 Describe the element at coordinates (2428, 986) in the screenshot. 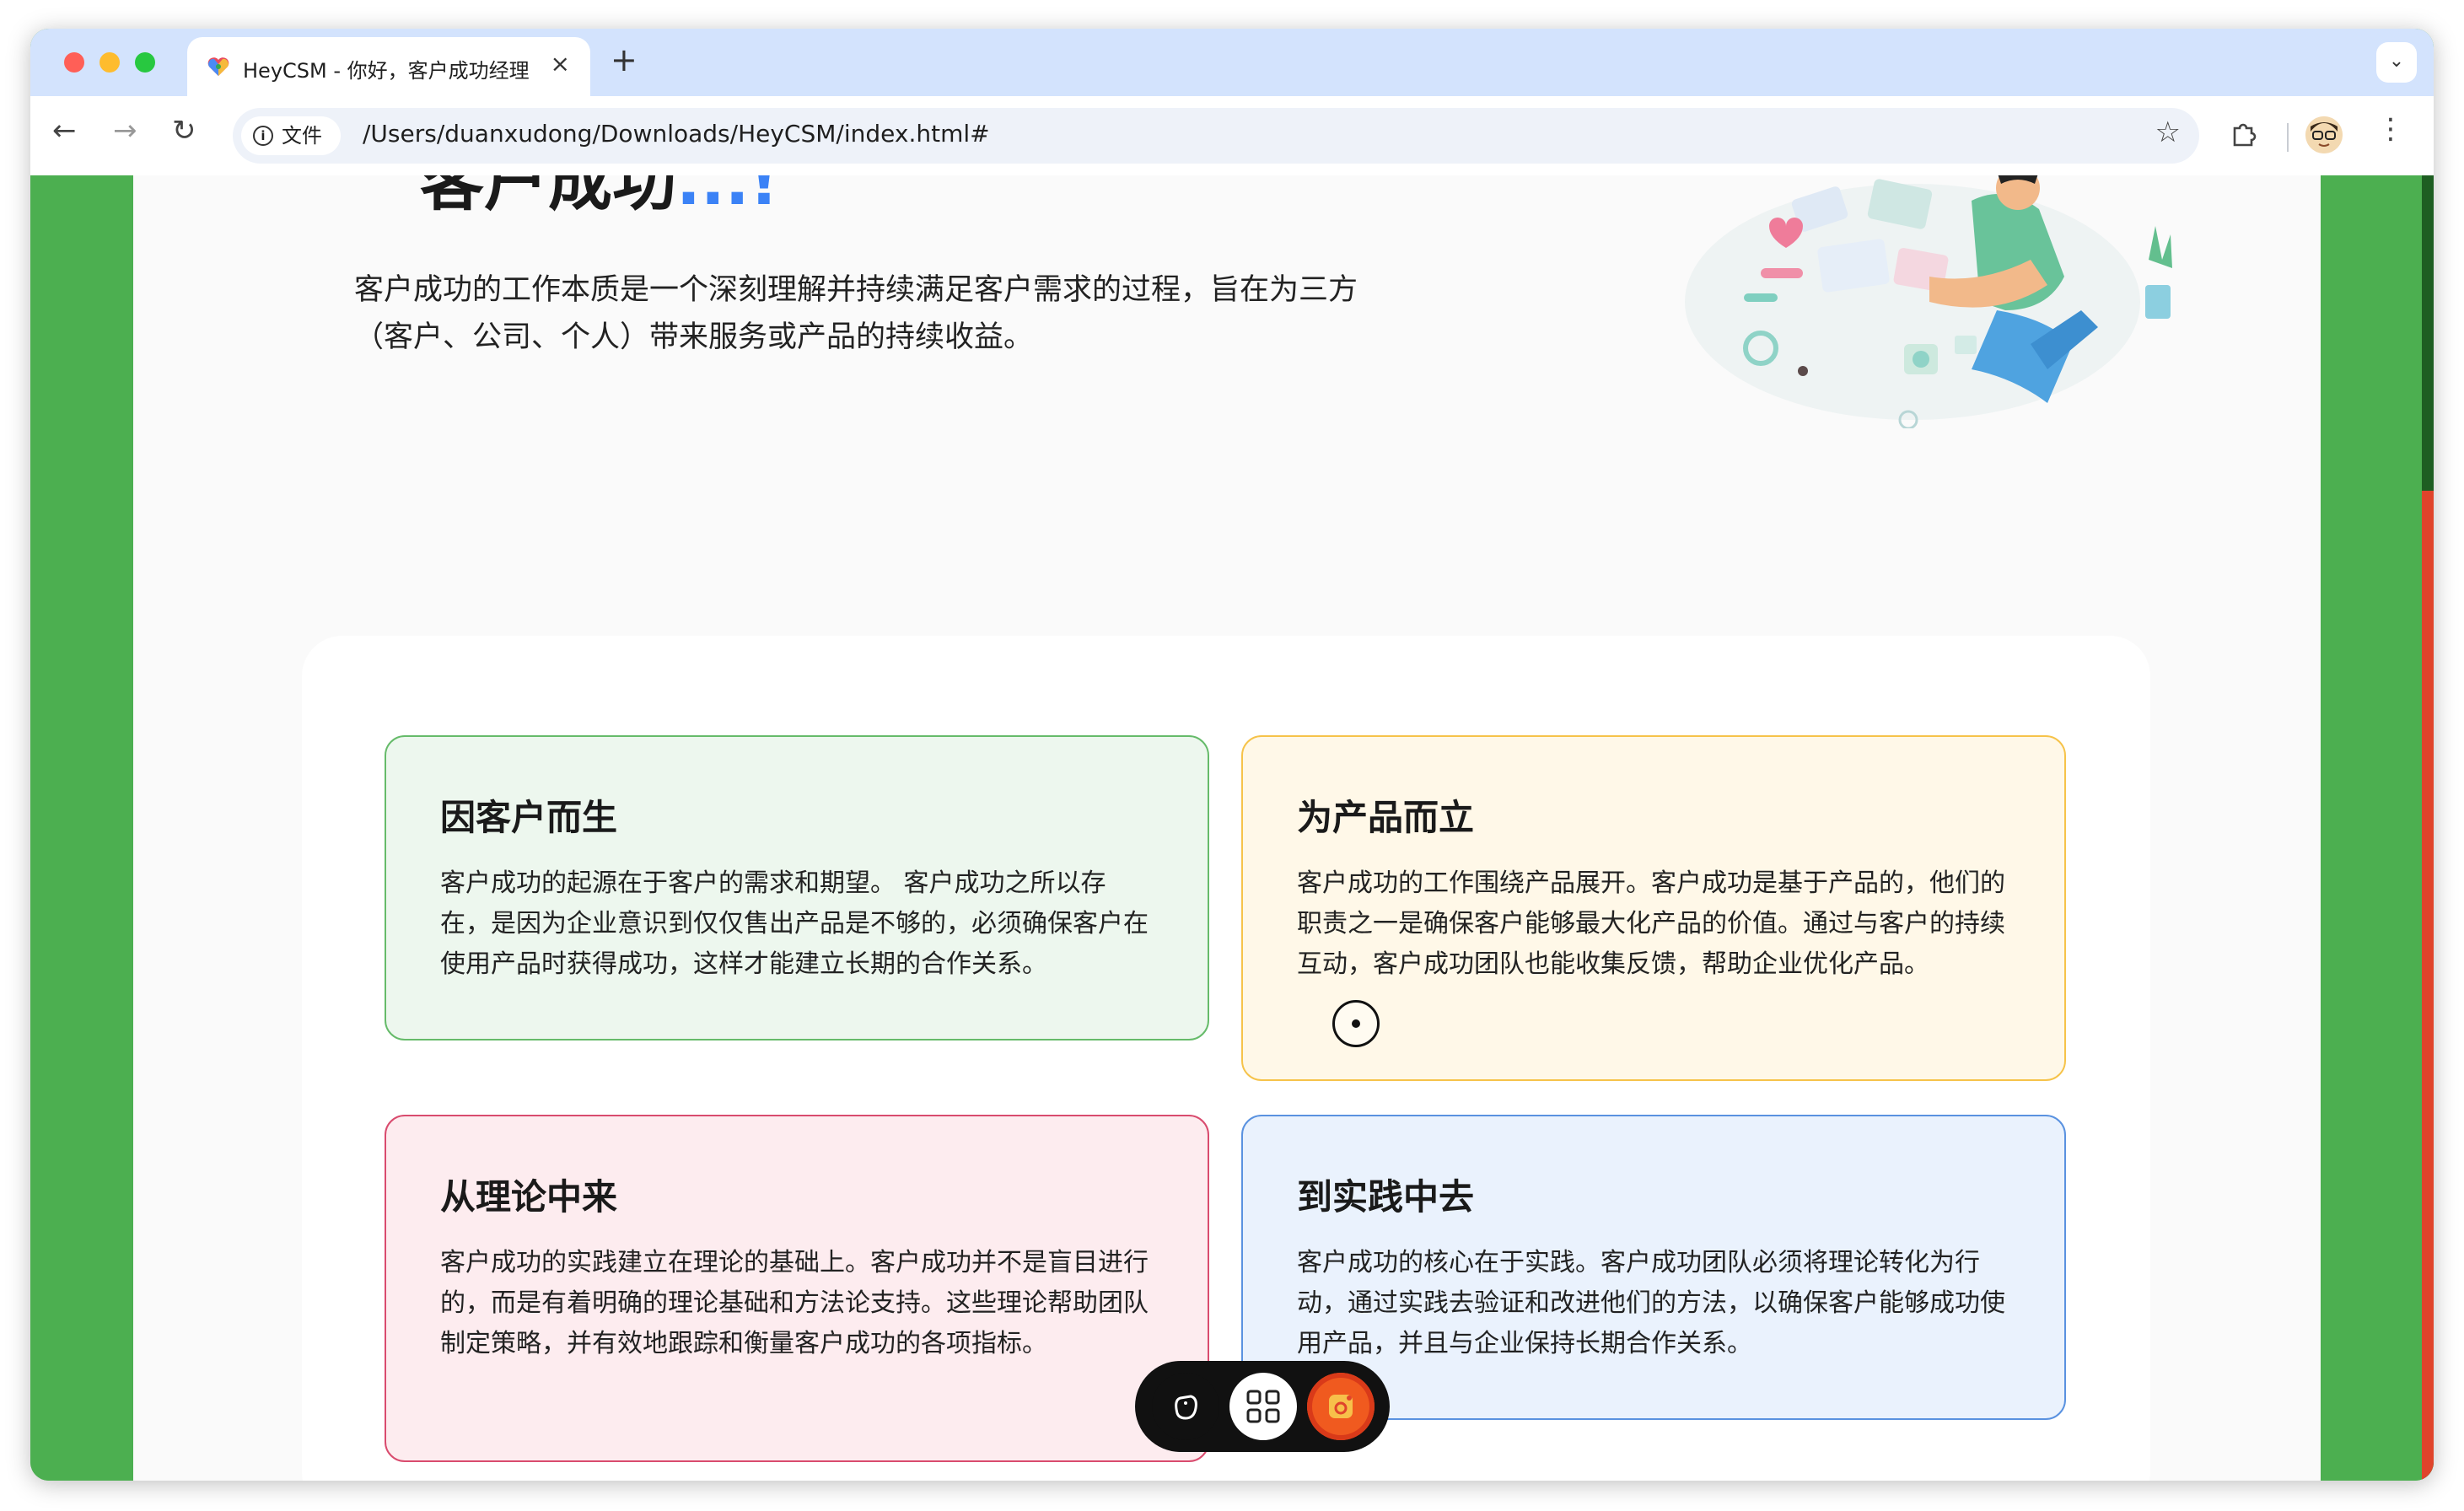

I see `scrollbar-thumb` at that location.